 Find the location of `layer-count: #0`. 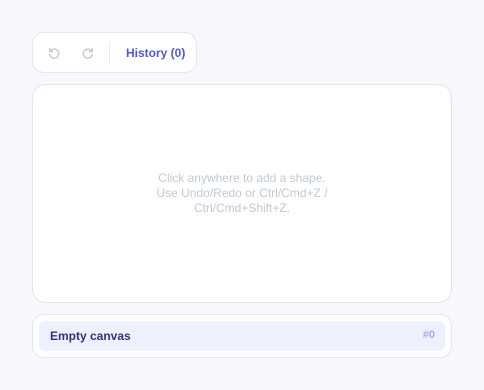

layer-count: #0 is located at coordinates (428, 335).